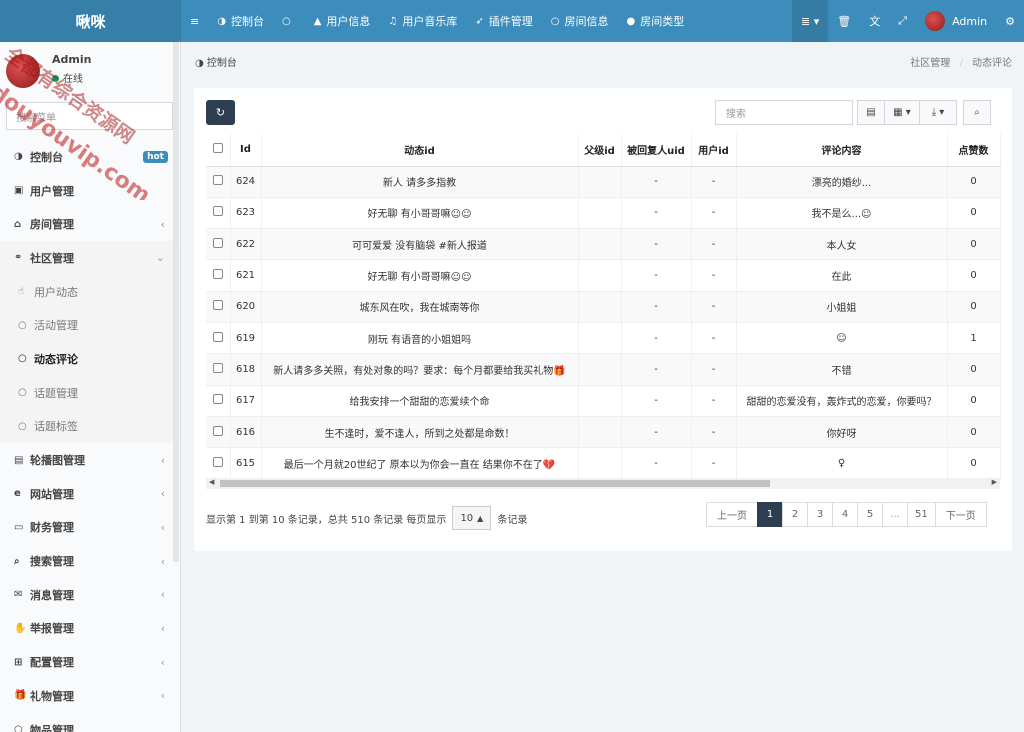  Describe the element at coordinates (90, 191) in the screenshot. I see `sidebar-item-users: ▣ 用户管理` at that location.